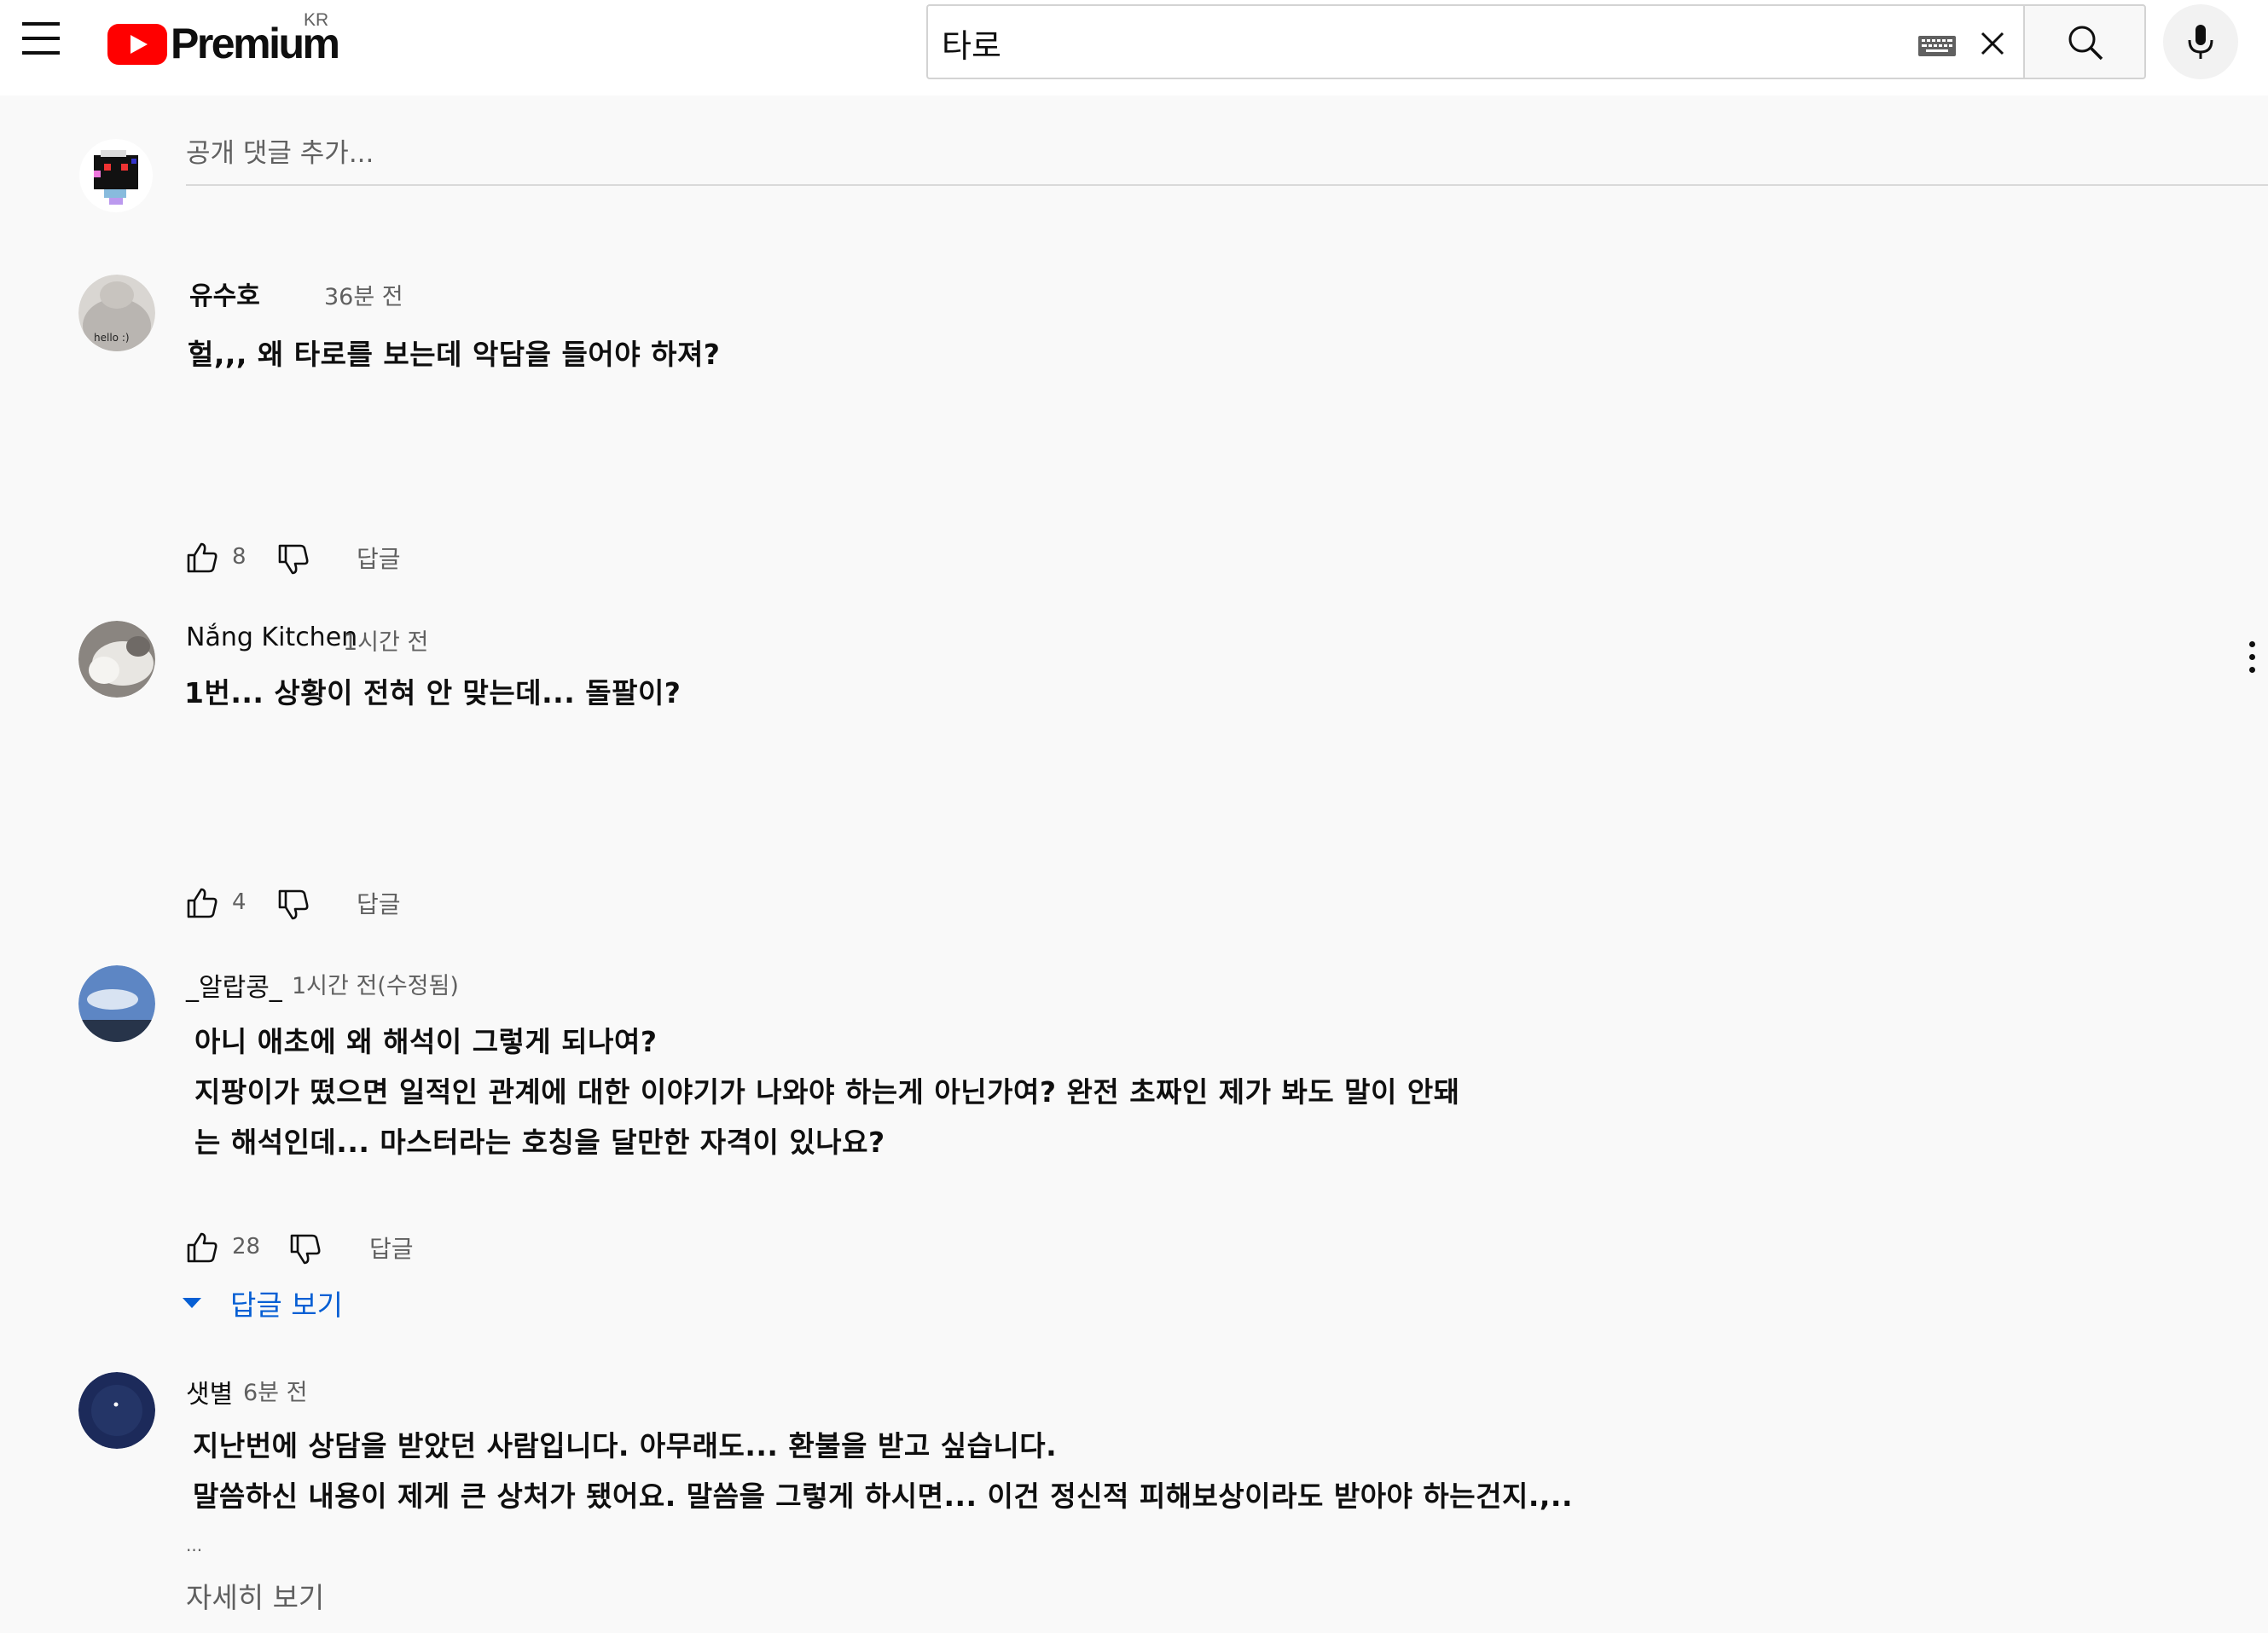  I want to click on more-options-icon, so click(2251, 663).